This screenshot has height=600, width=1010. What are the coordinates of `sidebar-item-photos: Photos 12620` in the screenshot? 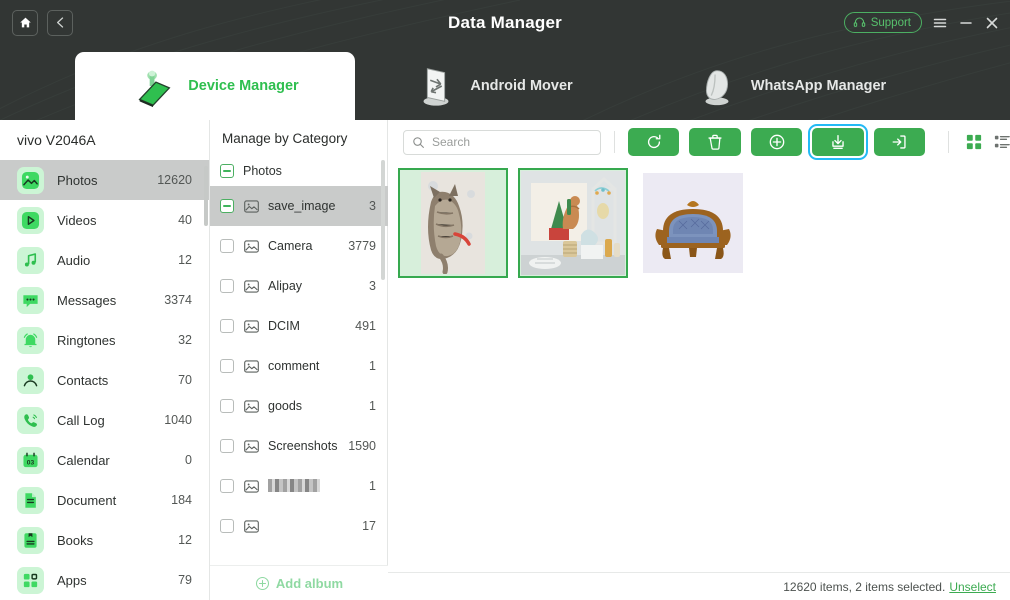 It's located at (104, 180).